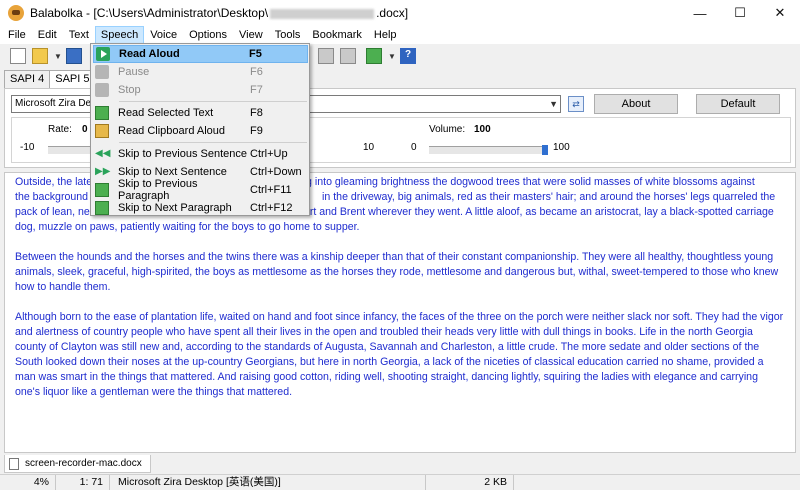 Image resolution: width=800 pixels, height=490 pixels. What do you see at coordinates (200, 154) in the screenshot?
I see `menu-skip-previous-sentence: ◀◀ Skip to Previous Sentence Ctrl+Up` at bounding box center [200, 154].